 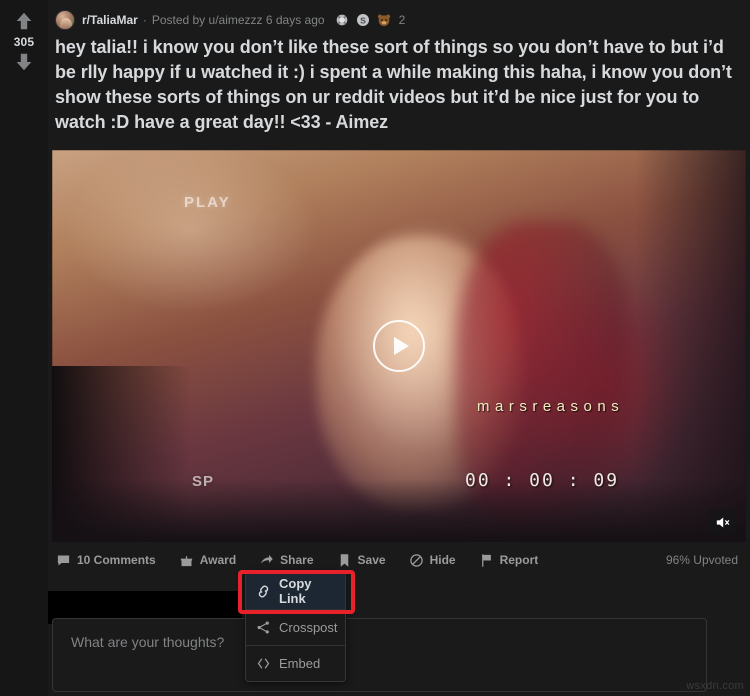 I want to click on hide-label: Hide, so click(x=442, y=560).